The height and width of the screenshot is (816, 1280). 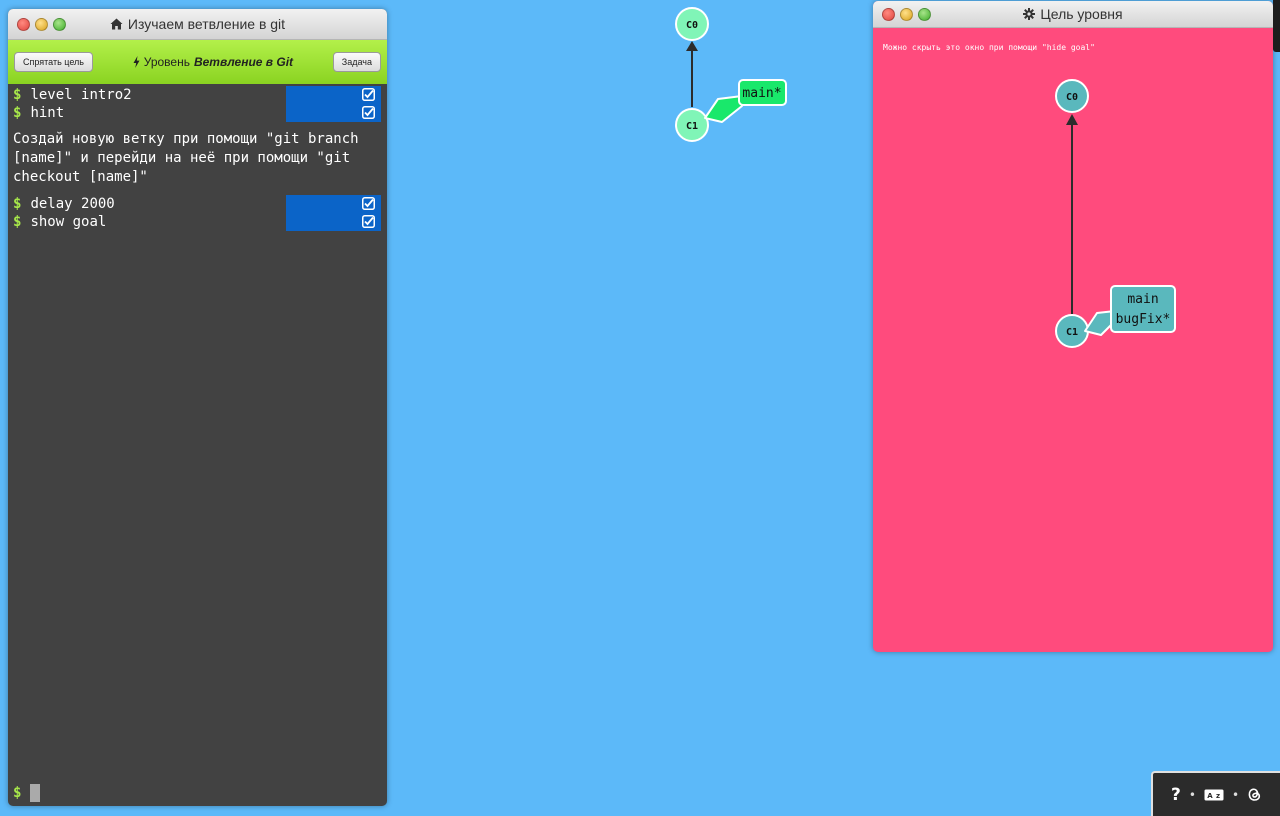 What do you see at coordinates (1276, 26) in the screenshot?
I see `edge-strip` at bounding box center [1276, 26].